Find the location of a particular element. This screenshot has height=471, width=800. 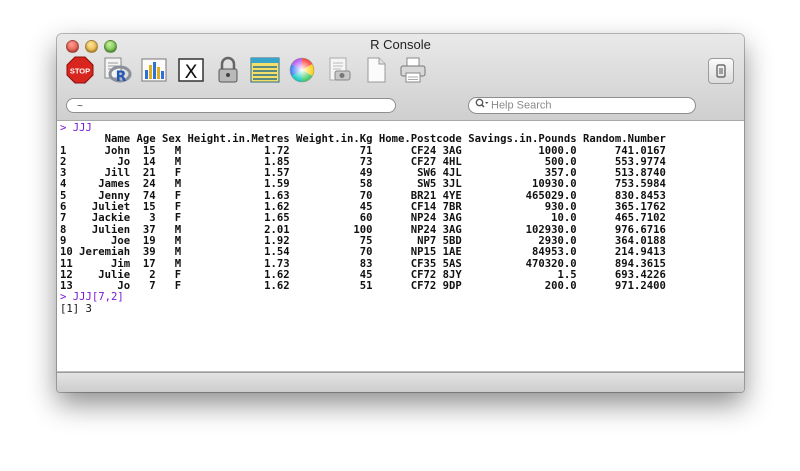

stop-button: STOP is located at coordinates (80, 70).